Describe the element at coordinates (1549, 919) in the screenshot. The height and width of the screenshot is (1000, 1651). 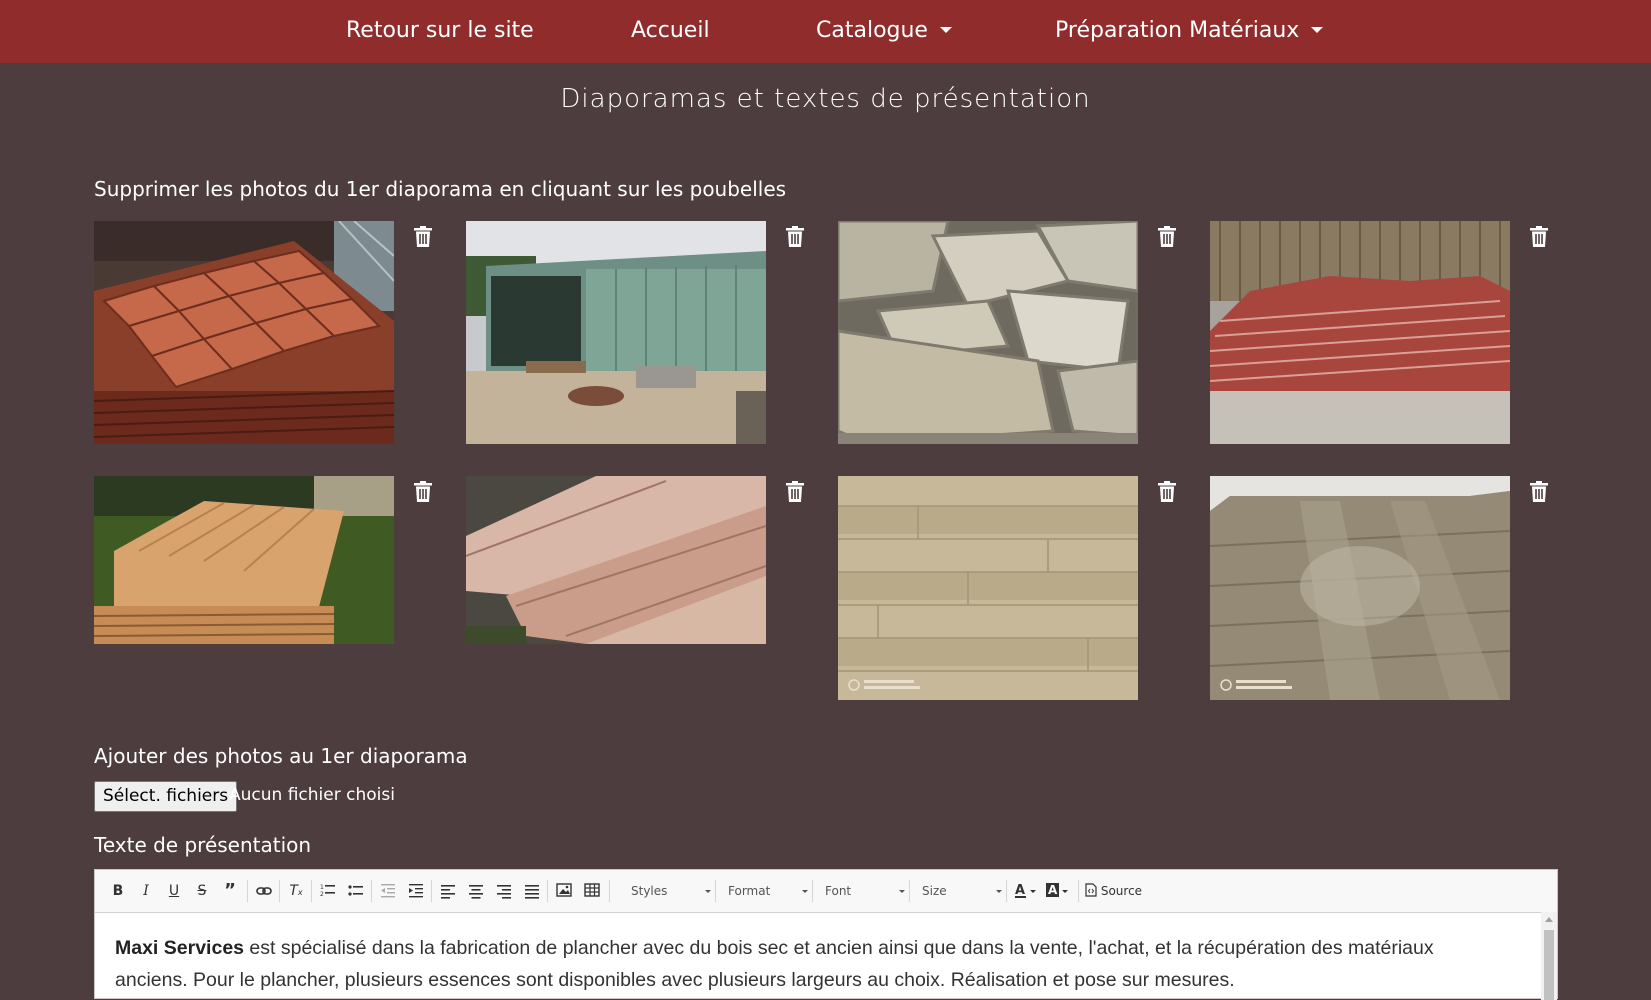
I see `scroll-up-arrow-icon` at that location.